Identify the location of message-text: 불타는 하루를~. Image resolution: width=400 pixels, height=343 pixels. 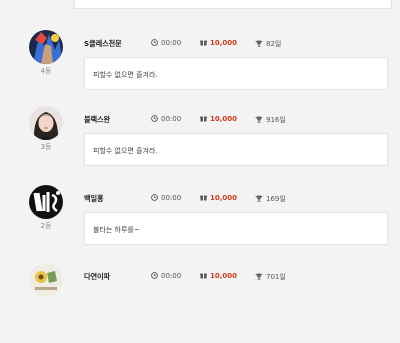
(116, 230).